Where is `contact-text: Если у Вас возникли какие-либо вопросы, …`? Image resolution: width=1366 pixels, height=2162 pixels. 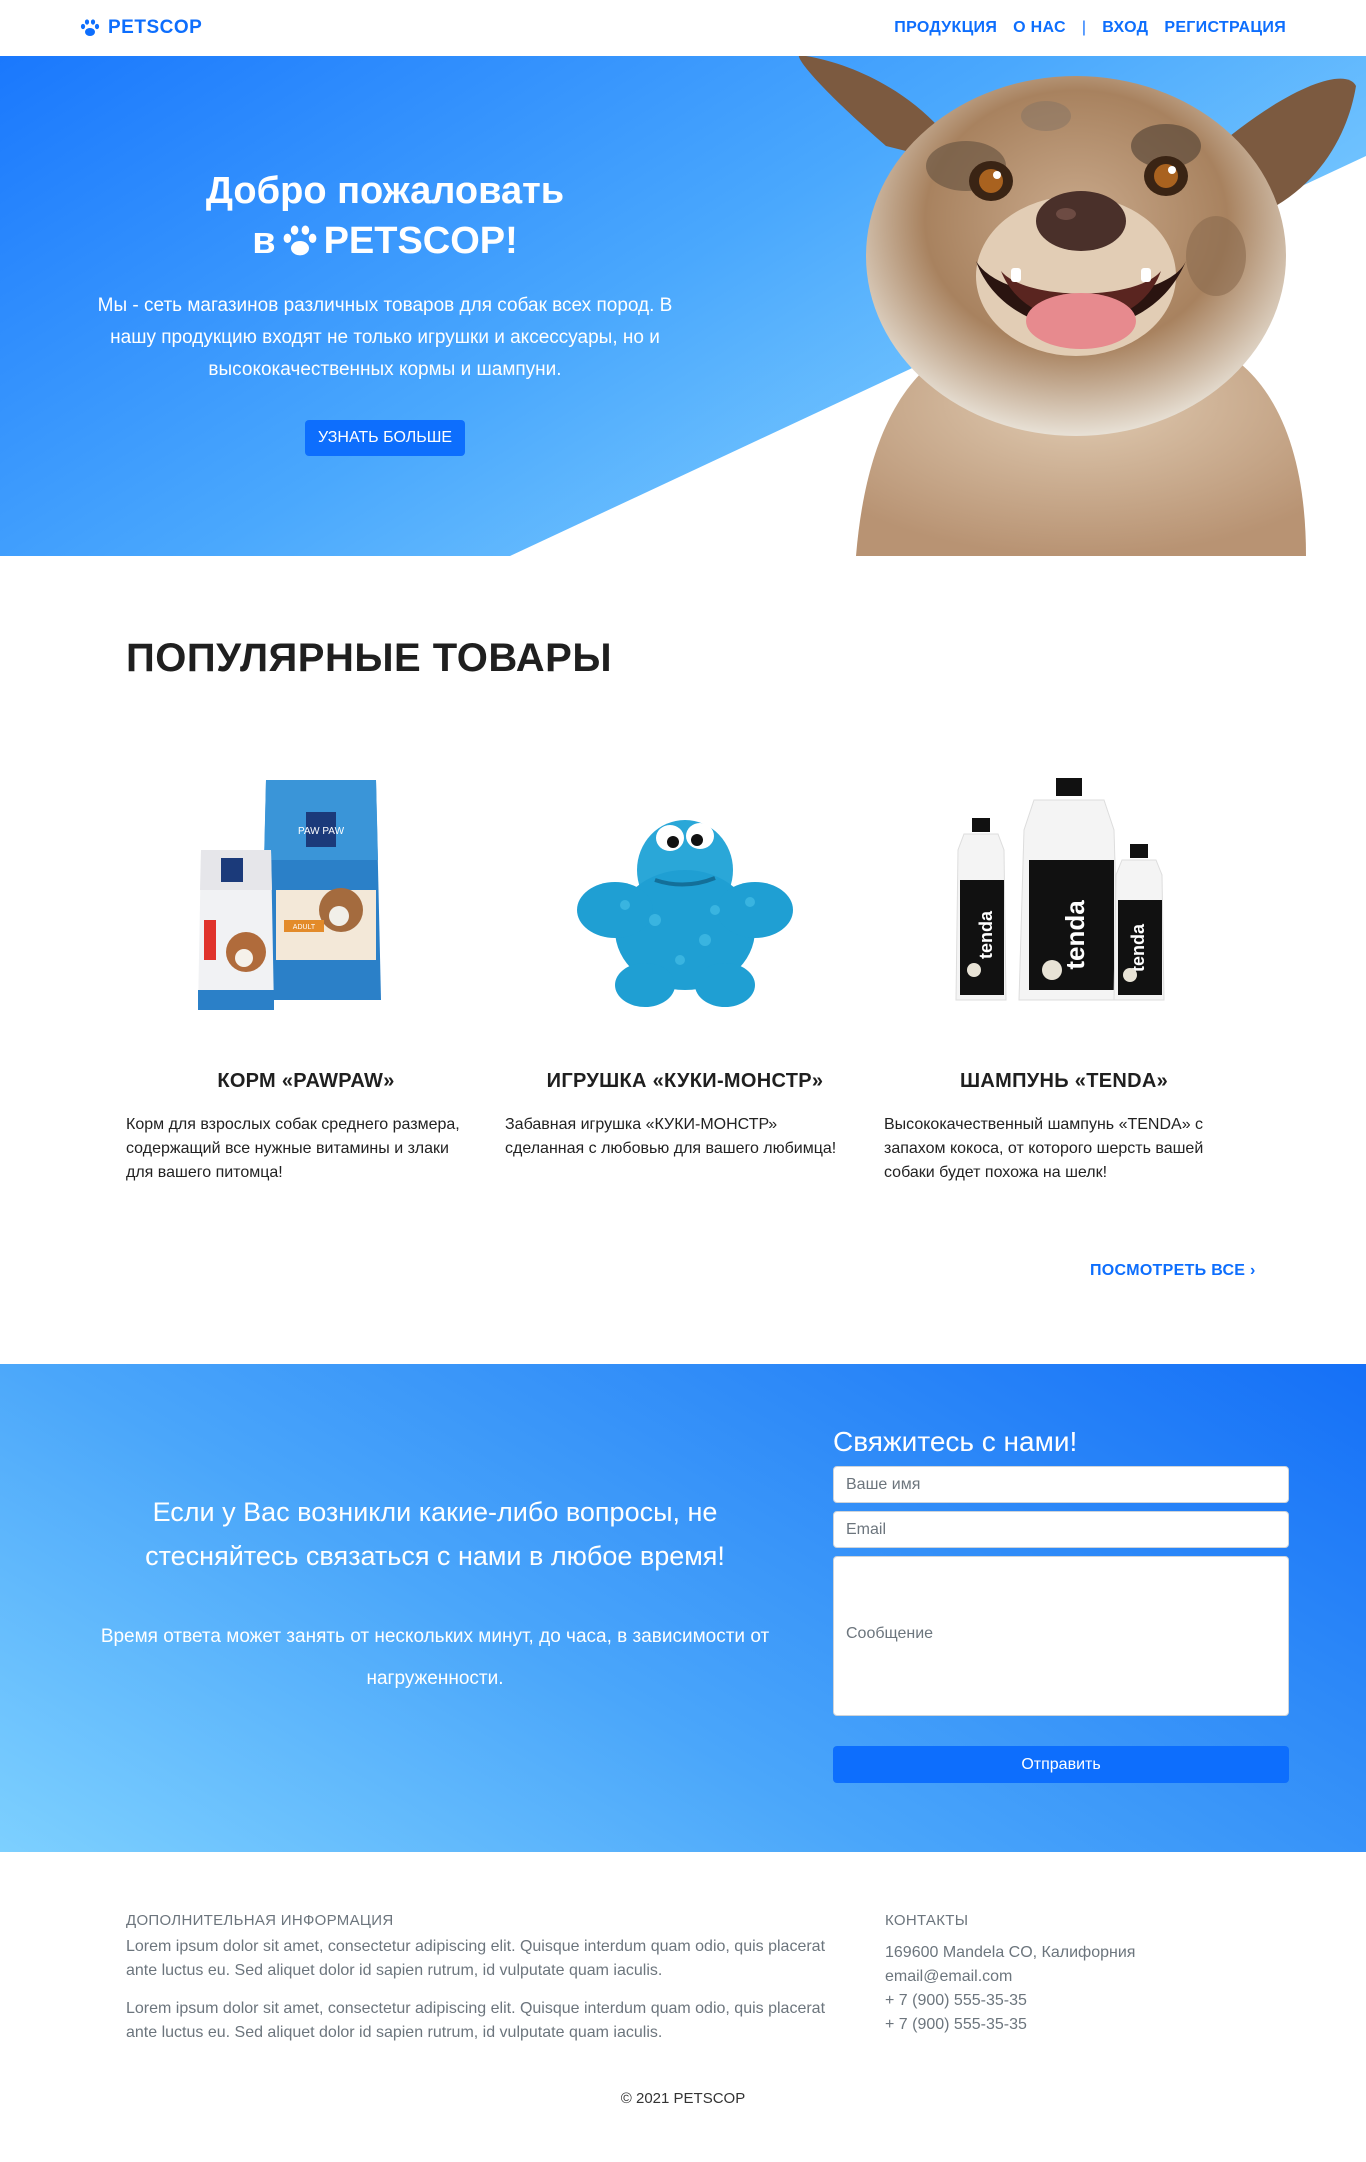
contact-text: Если у Вас возникли какие-либо вопросы, … is located at coordinates (435, 1595).